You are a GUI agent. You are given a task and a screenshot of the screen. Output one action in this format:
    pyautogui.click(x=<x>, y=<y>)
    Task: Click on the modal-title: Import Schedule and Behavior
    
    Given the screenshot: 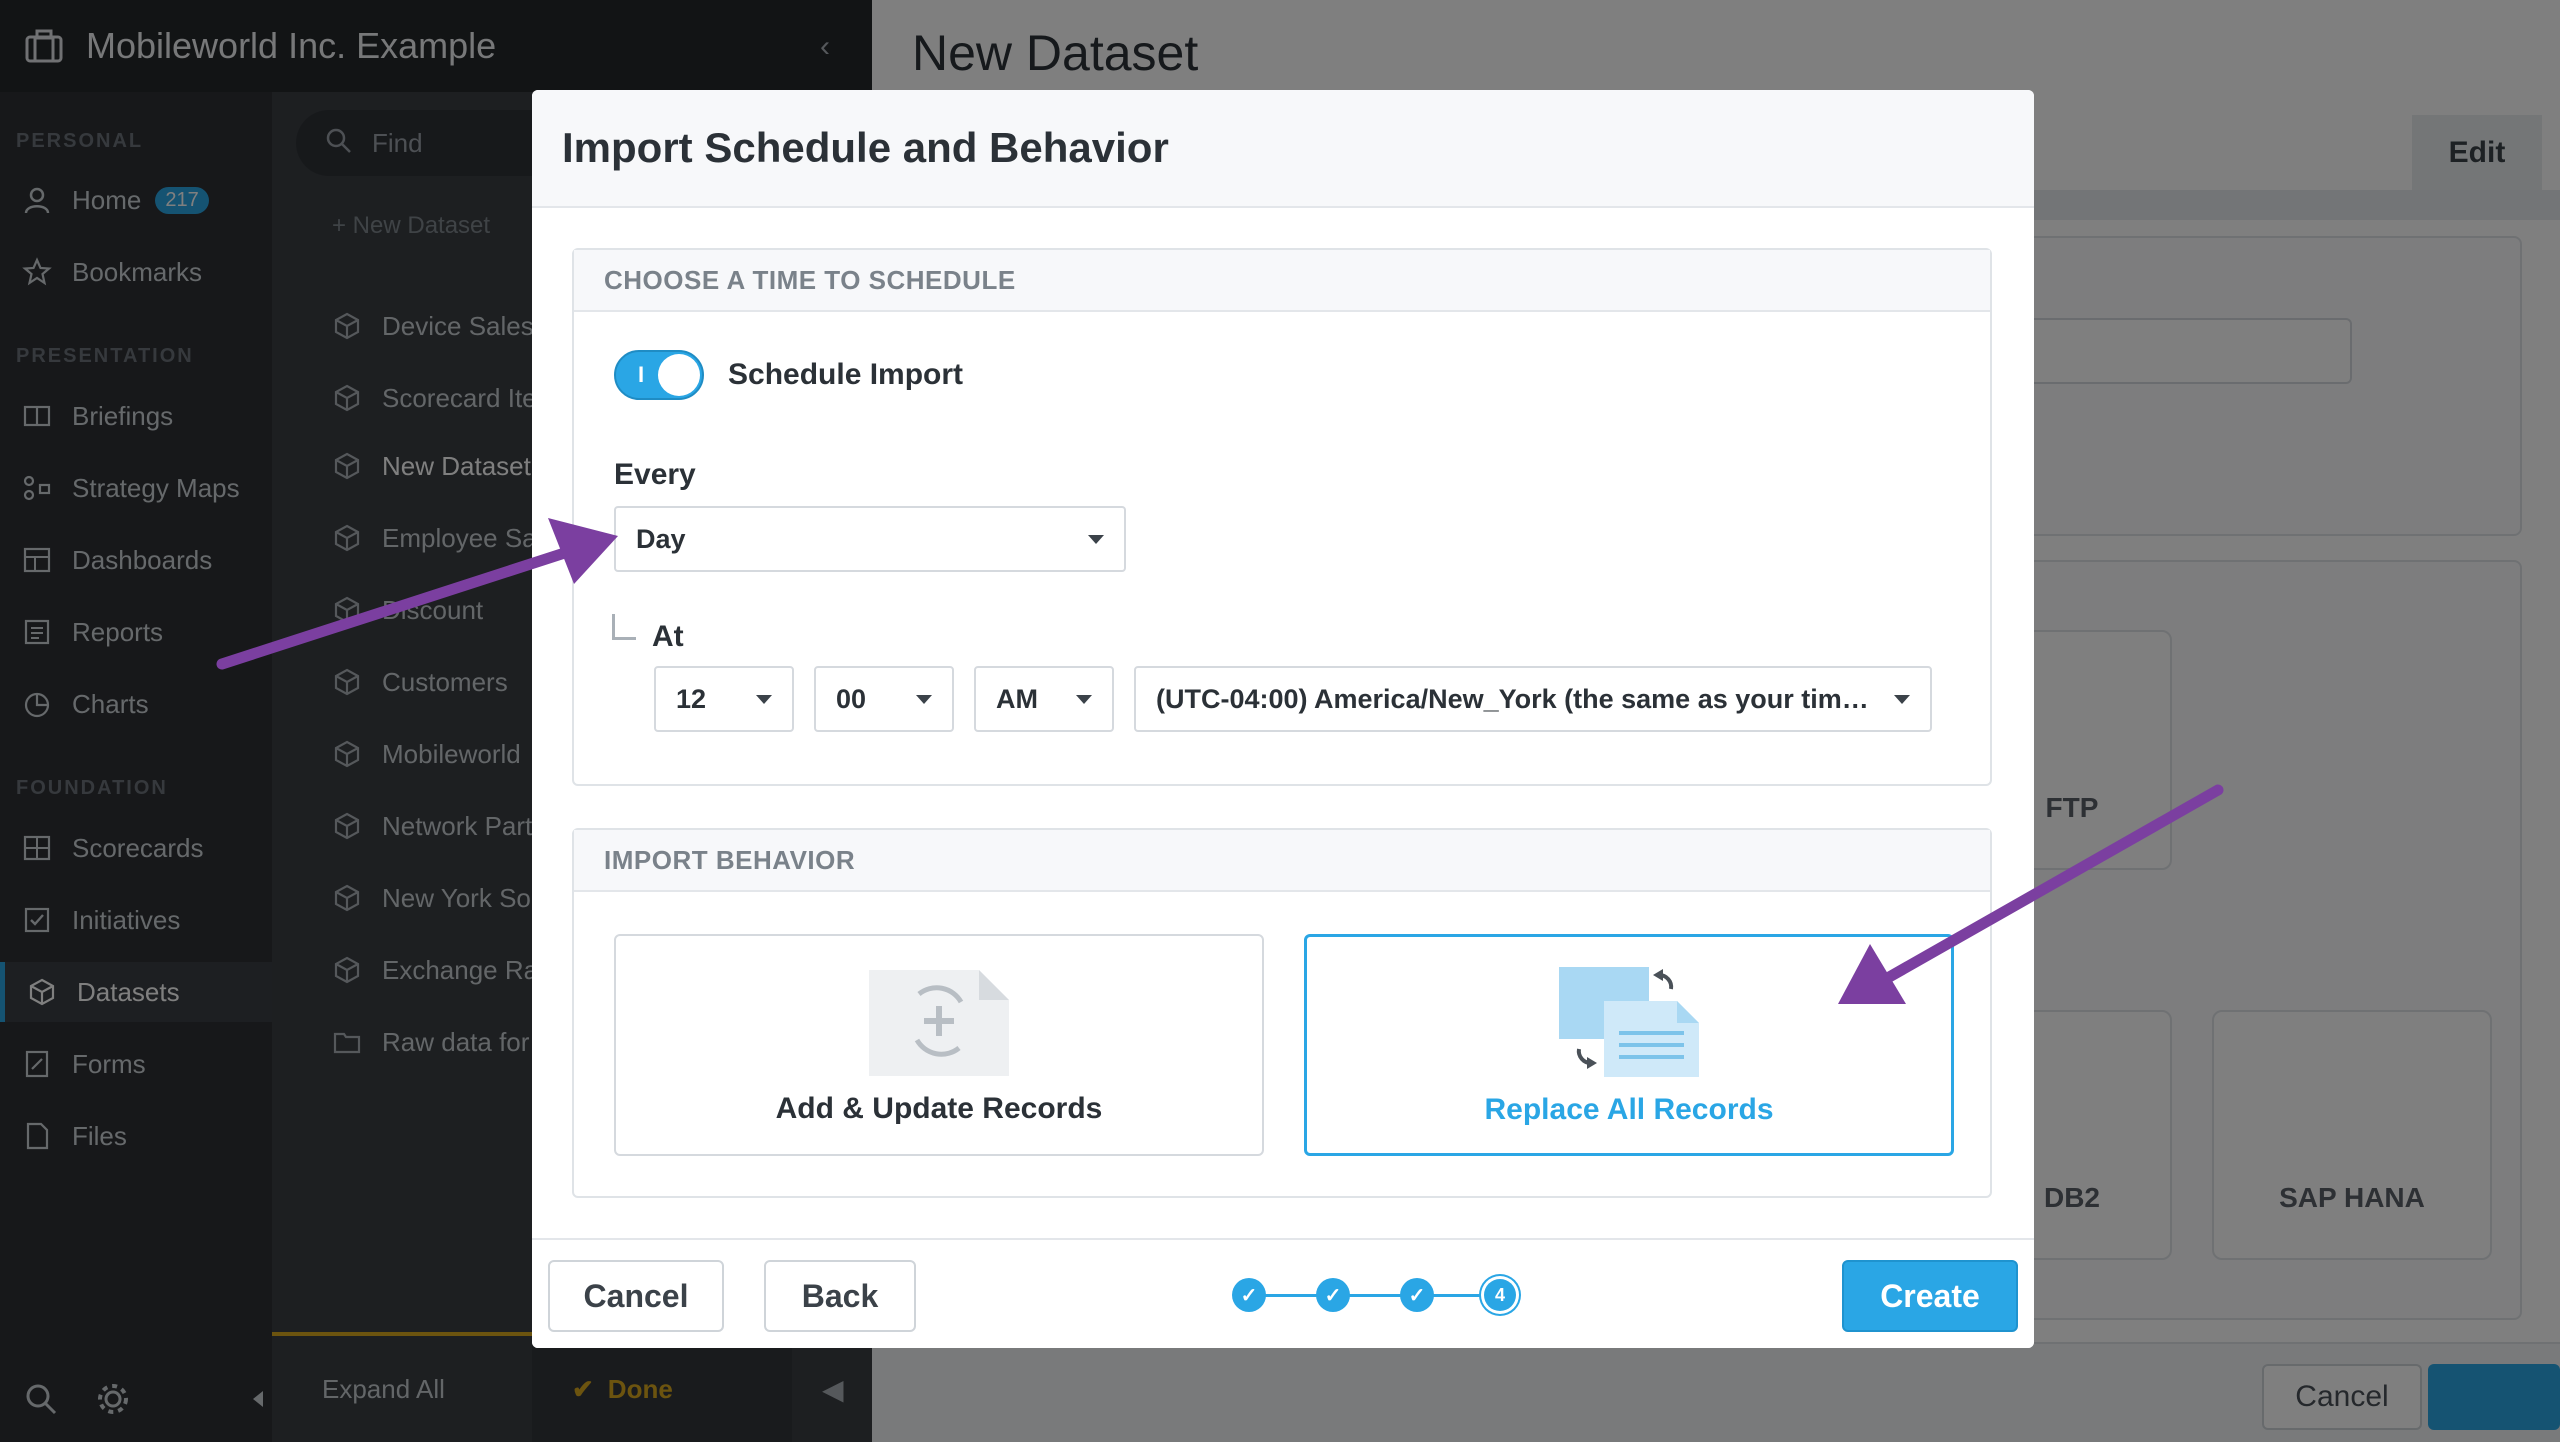 What is the action you would take?
    pyautogui.click(x=865, y=147)
    